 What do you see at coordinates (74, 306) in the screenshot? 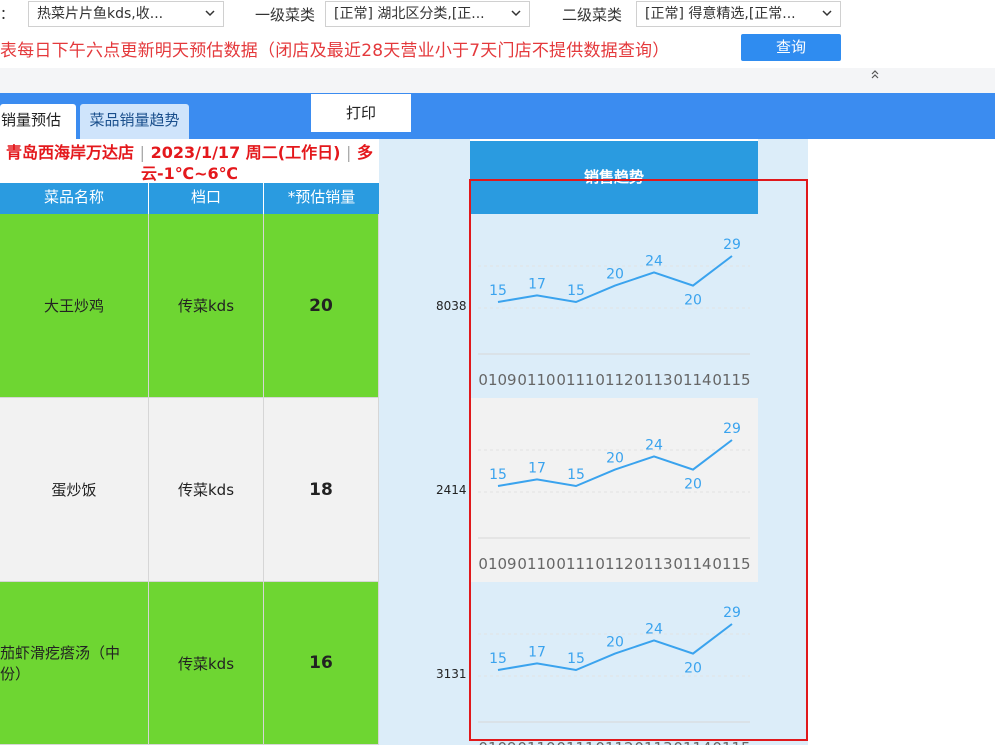
I see `dish-name: 大王炒鸡` at bounding box center [74, 306].